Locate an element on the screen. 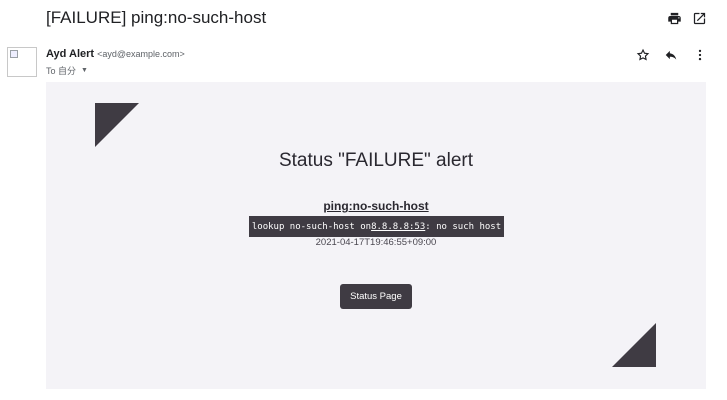 This screenshot has width=727, height=400. sender-line: Ayd Alert <ayd@example.com> is located at coordinates (115, 54).